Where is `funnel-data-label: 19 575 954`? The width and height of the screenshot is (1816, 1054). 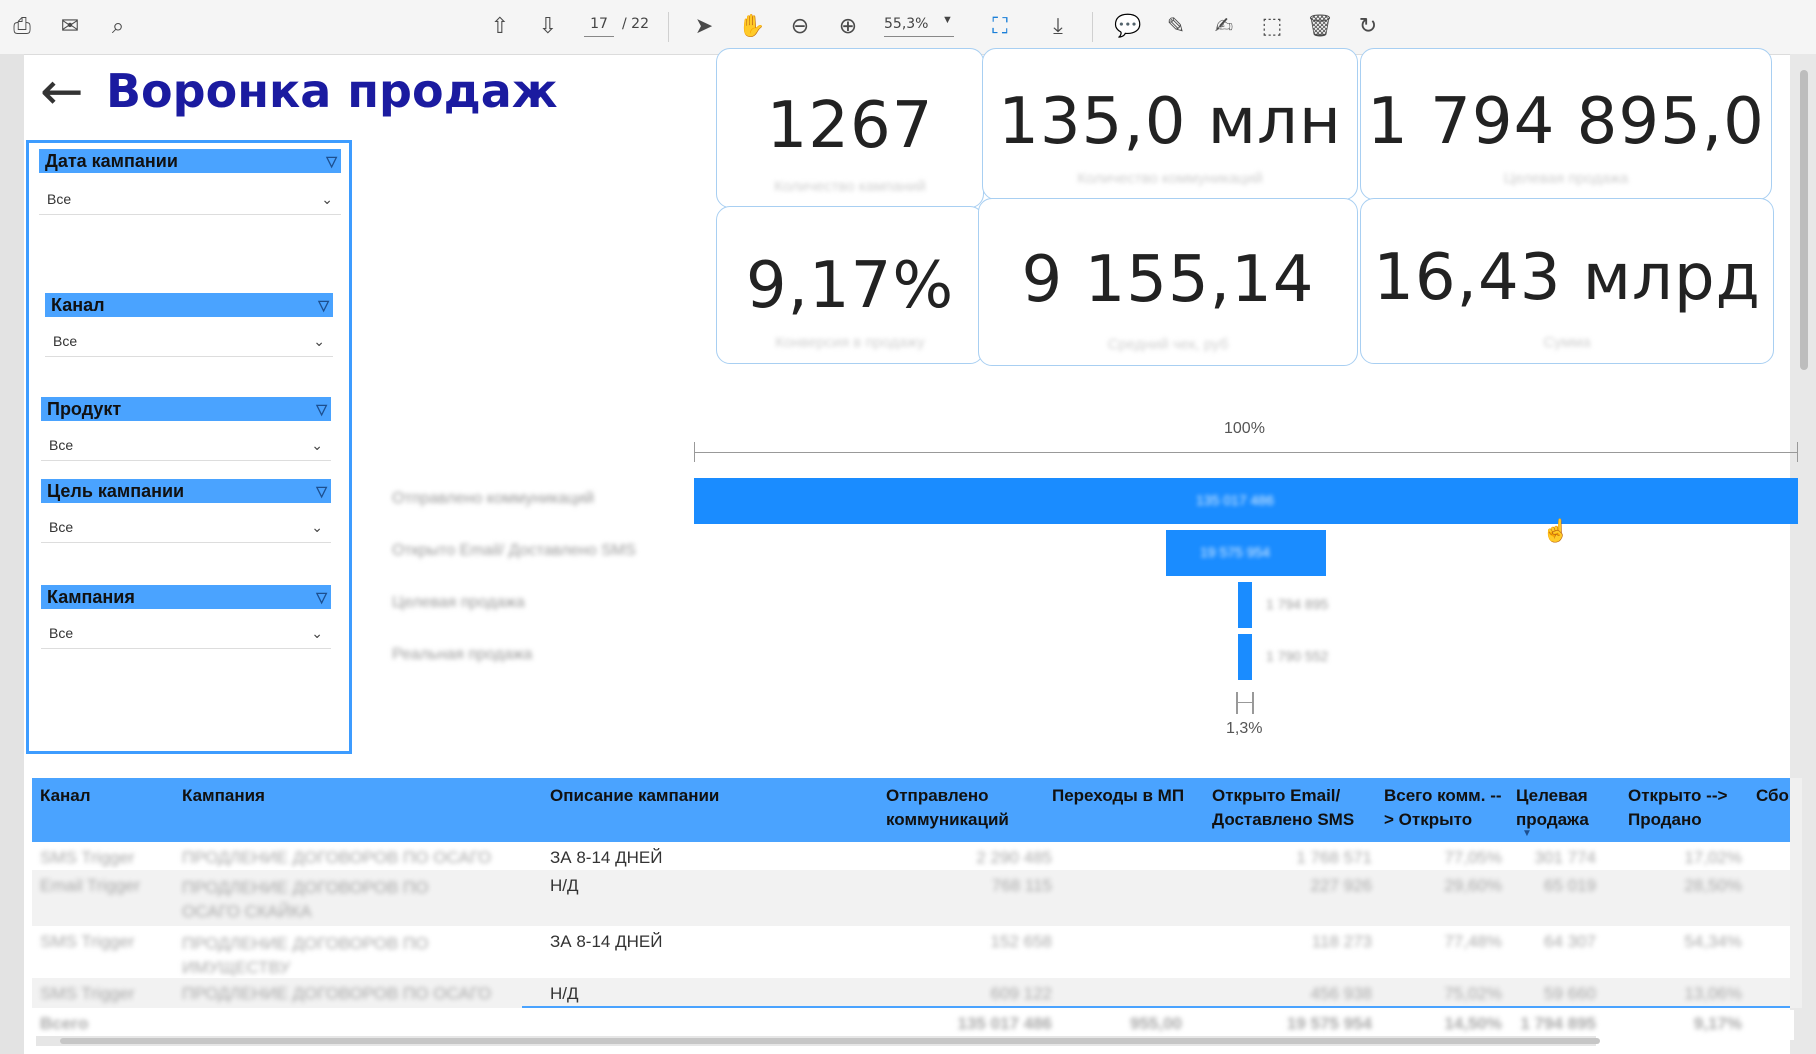
funnel-data-label: 19 575 954 is located at coordinates (1235, 552).